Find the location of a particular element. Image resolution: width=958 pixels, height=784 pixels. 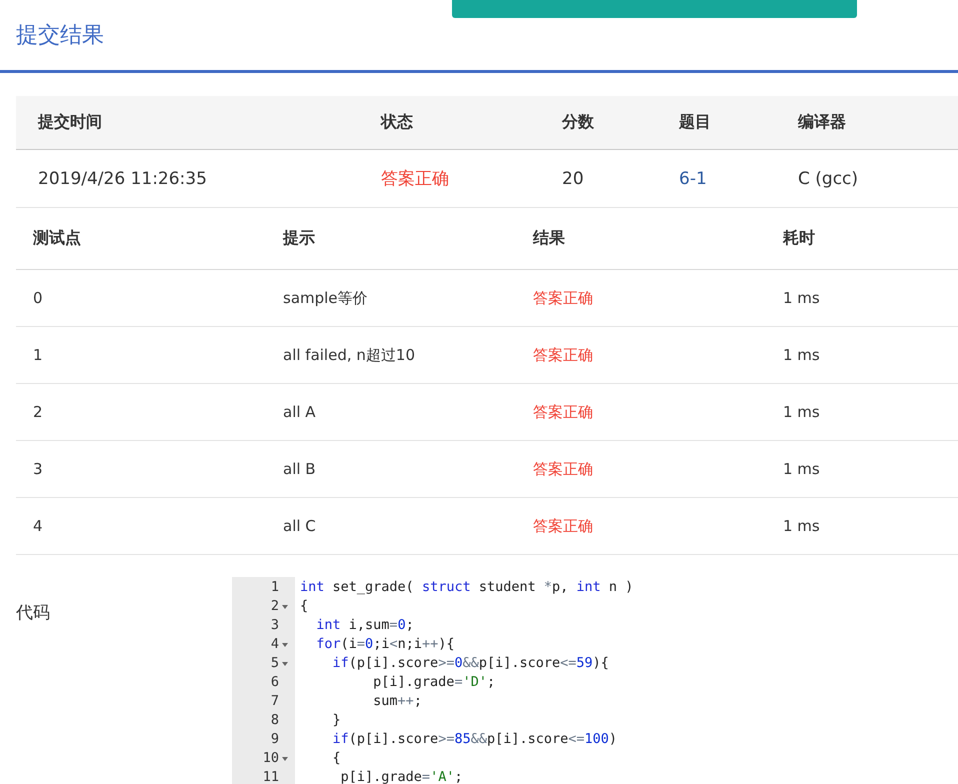

column-header: 编译器 is located at coordinates (822, 122).